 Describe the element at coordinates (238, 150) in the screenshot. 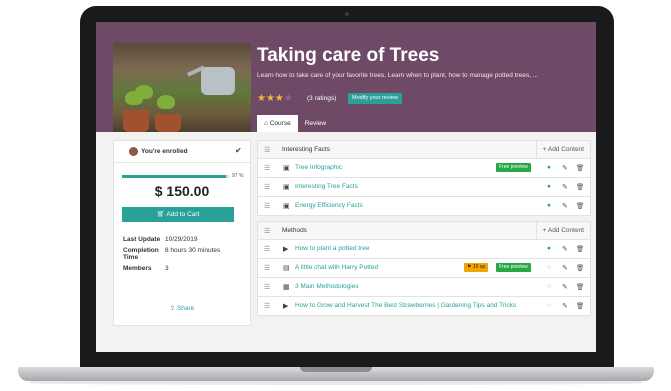

I see `check-icon: ✔` at that location.